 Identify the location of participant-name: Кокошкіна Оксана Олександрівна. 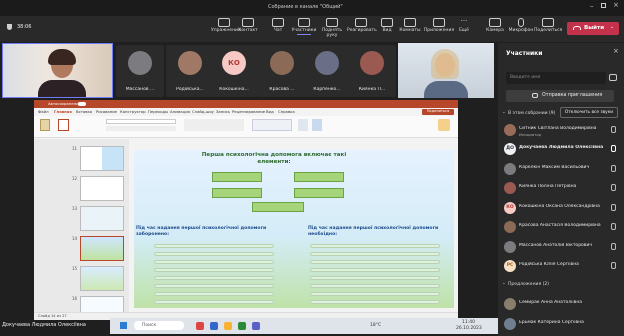
(559, 206).